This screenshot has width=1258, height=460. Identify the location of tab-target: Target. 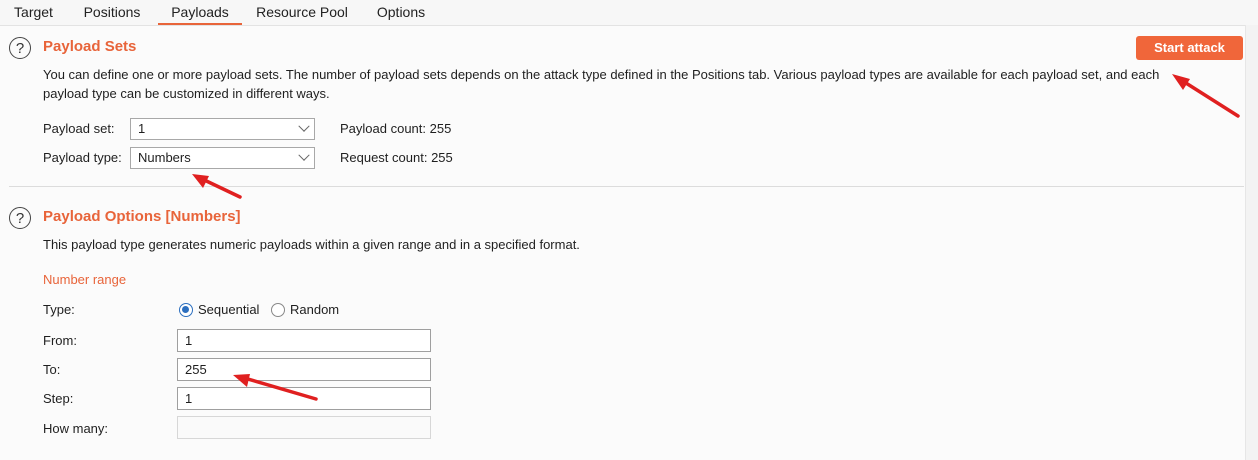
(33, 12).